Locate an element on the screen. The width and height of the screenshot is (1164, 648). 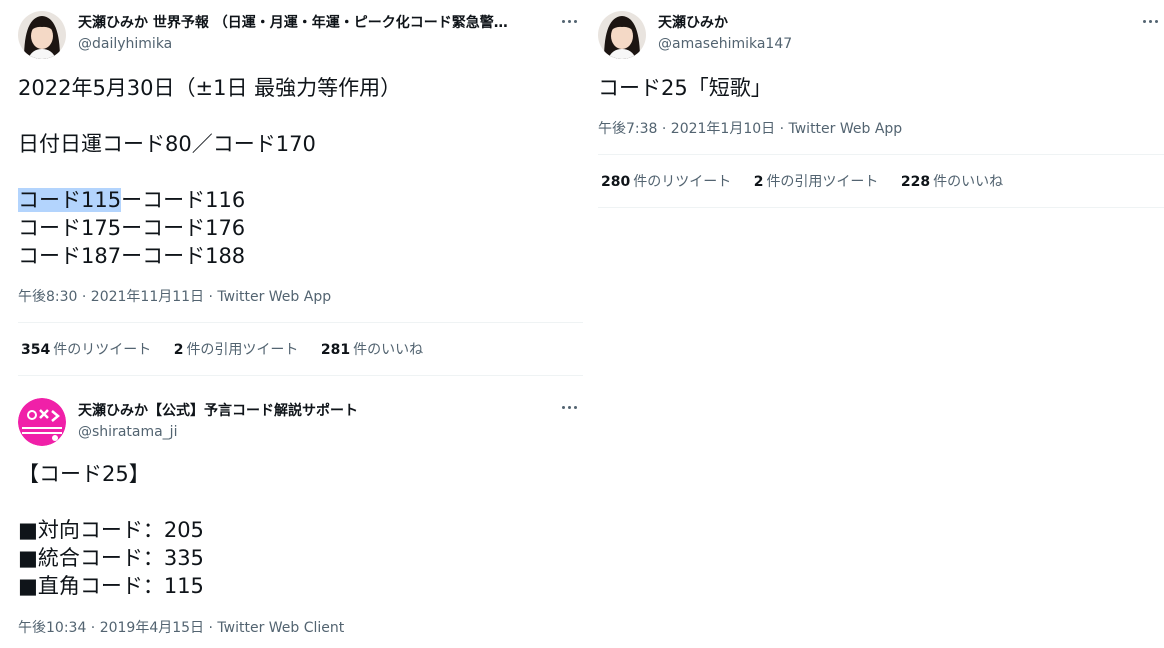
tweet-text-line: ■統合コード：335 is located at coordinates (111, 558).